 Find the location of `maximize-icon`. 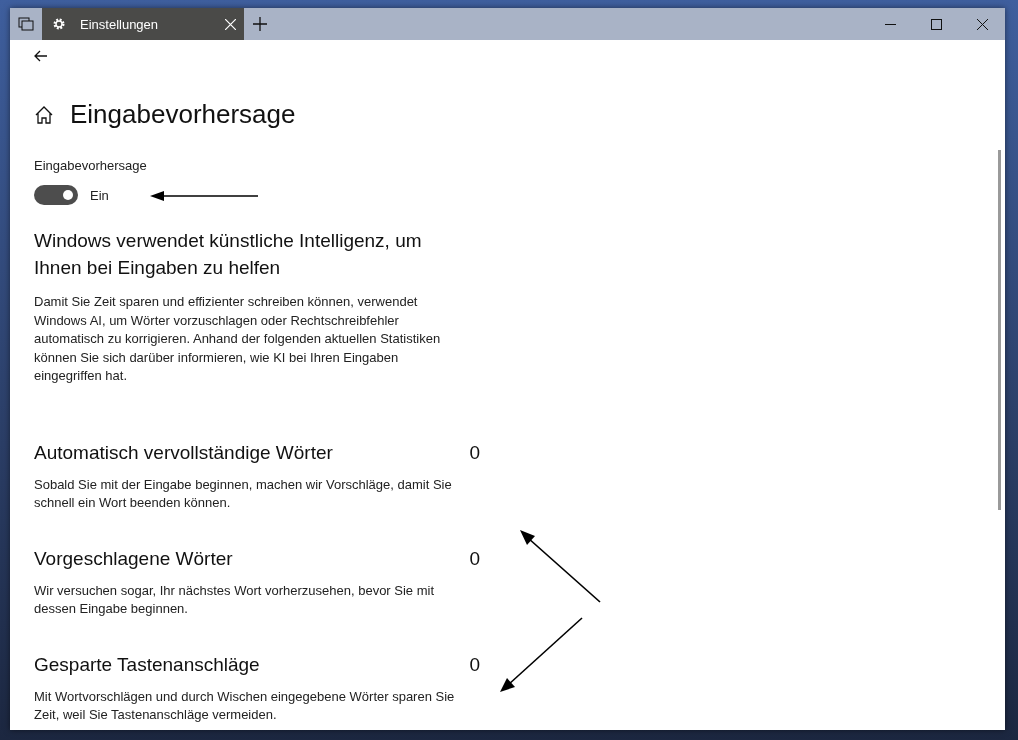

maximize-icon is located at coordinates (936, 24).